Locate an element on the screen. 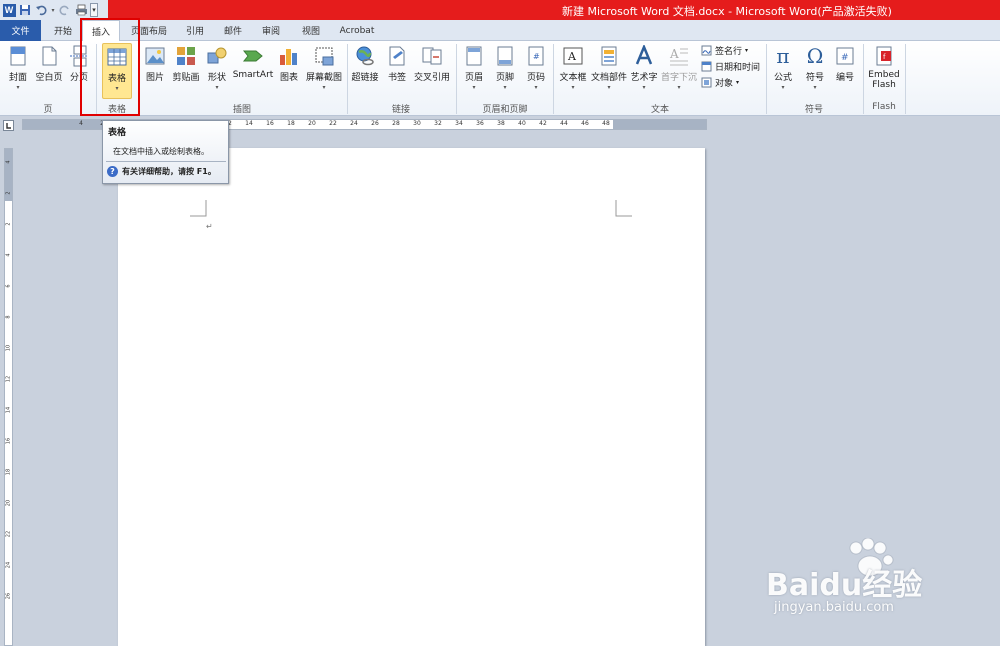 The image size is (1000, 646). watermark-url: jingyan.baidu.com is located at coordinates (834, 607).